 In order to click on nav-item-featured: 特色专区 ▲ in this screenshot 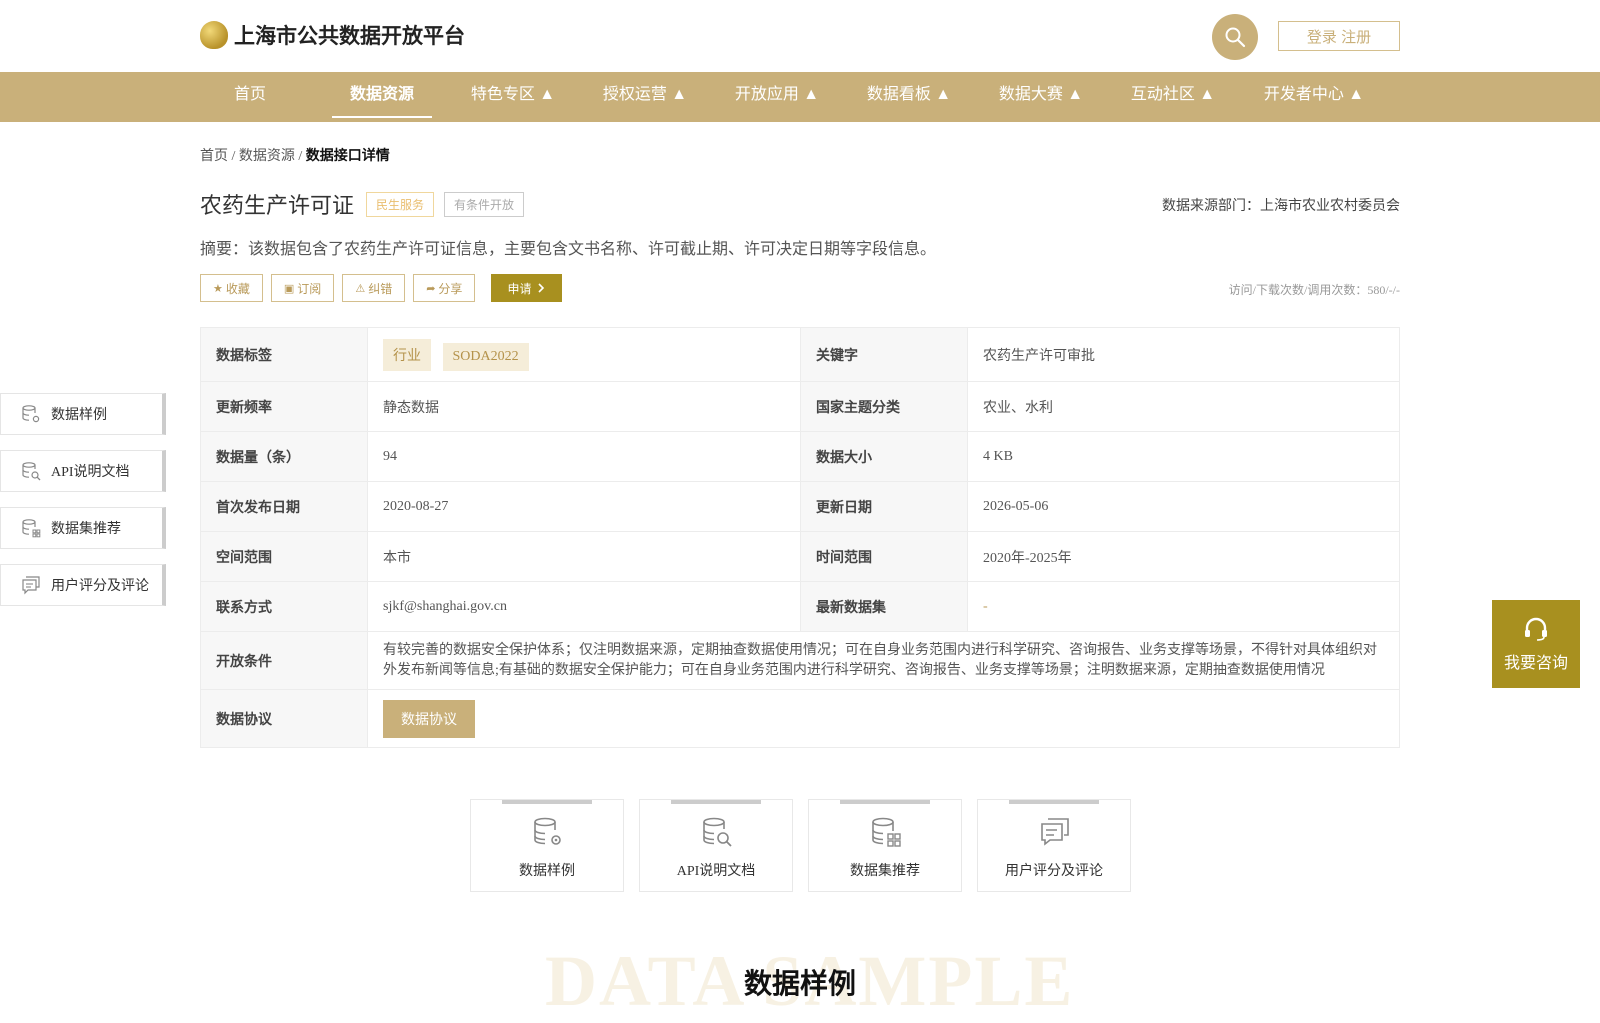, I will do `click(513, 97)`.